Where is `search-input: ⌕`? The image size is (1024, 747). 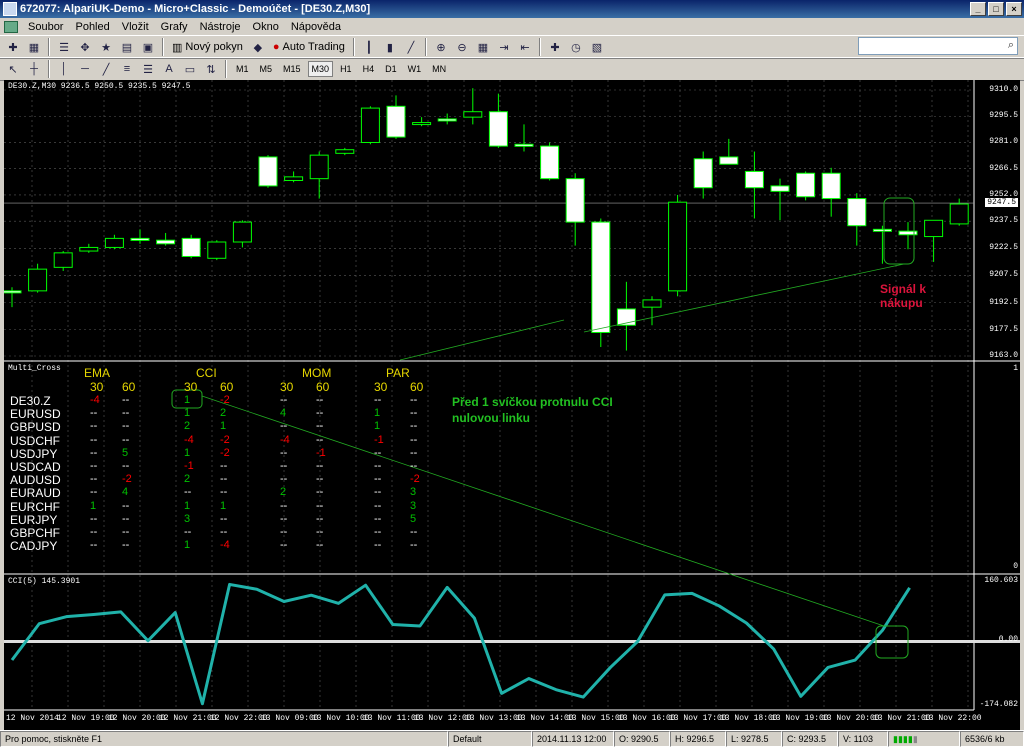
search-input: ⌕ is located at coordinates (938, 46).